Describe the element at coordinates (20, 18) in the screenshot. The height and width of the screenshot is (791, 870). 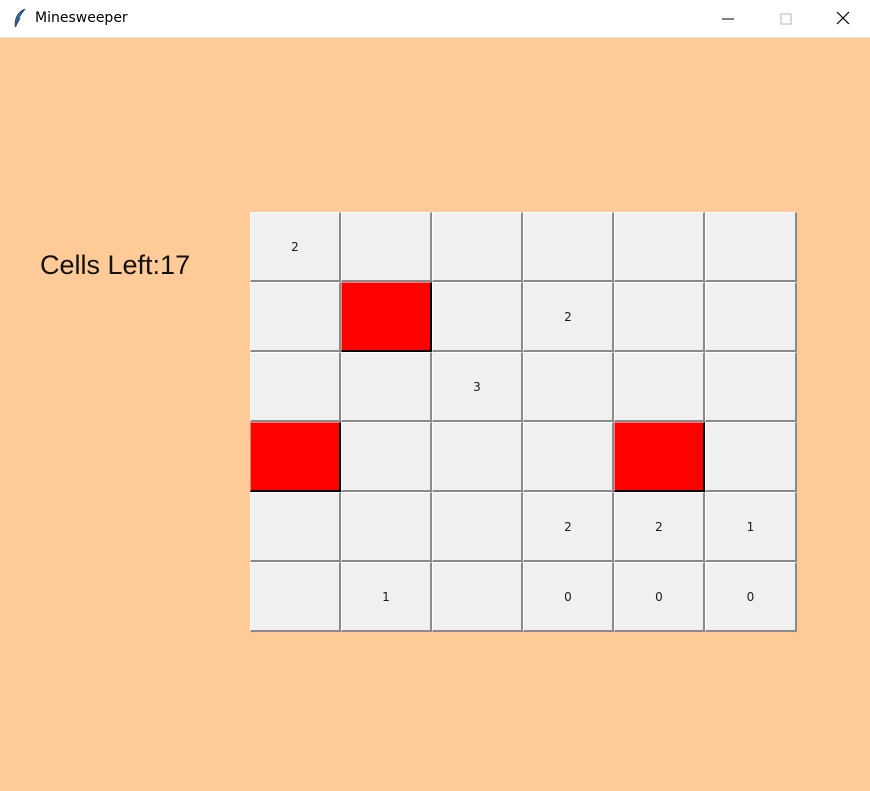
I see `feather-icon` at that location.